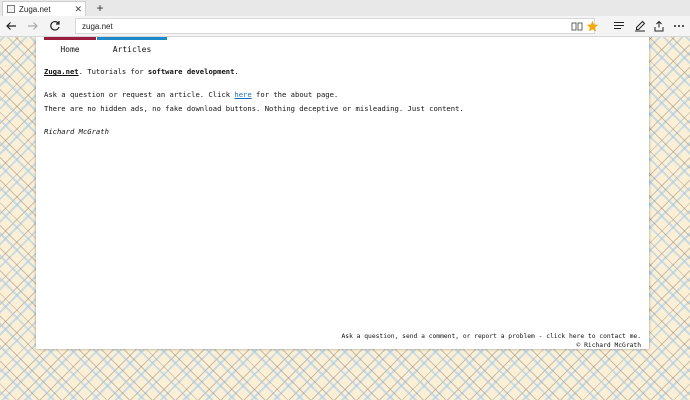 This screenshot has height=400, width=690. I want to click on share-icon, so click(659, 26).